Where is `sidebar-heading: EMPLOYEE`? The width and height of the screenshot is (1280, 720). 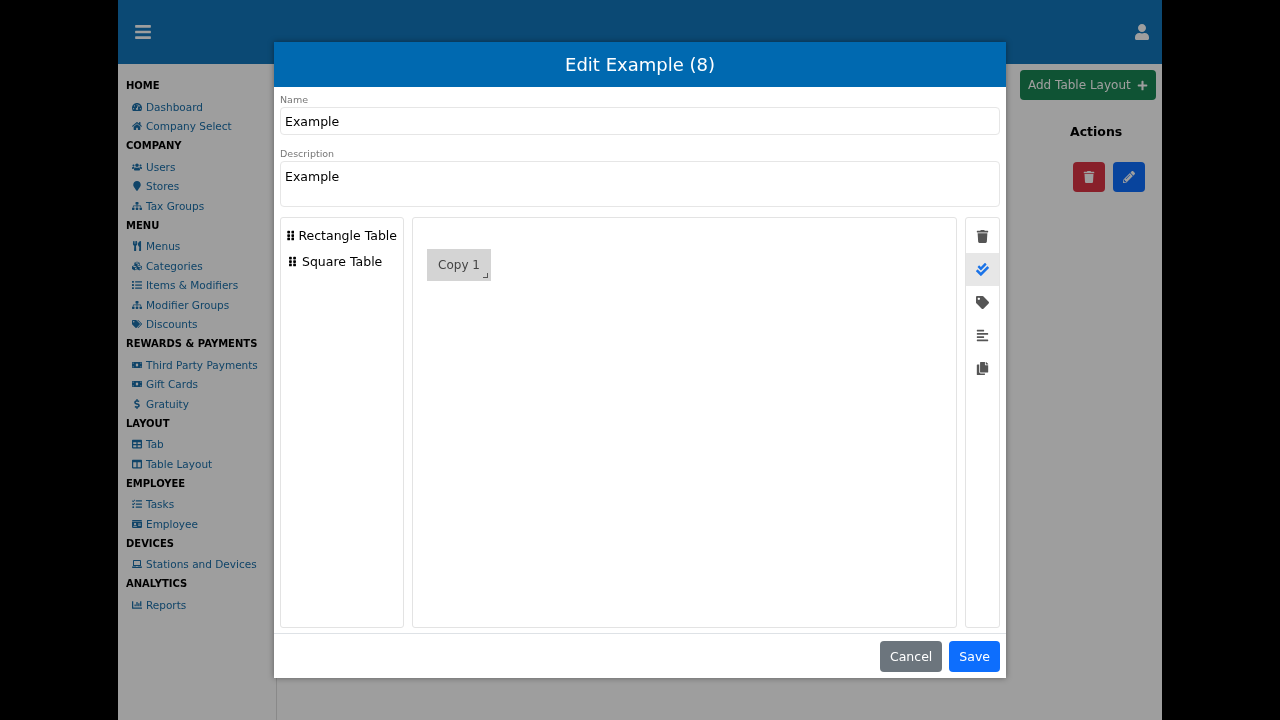
sidebar-heading: EMPLOYEE is located at coordinates (156, 483).